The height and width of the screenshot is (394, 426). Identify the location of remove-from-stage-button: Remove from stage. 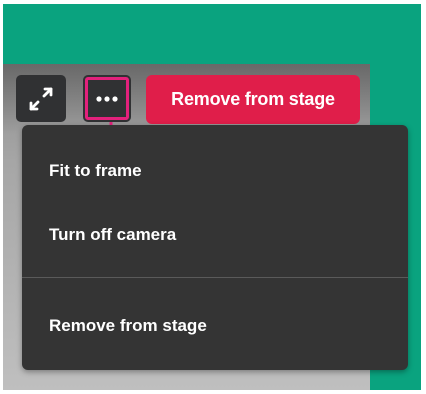
(253, 99).